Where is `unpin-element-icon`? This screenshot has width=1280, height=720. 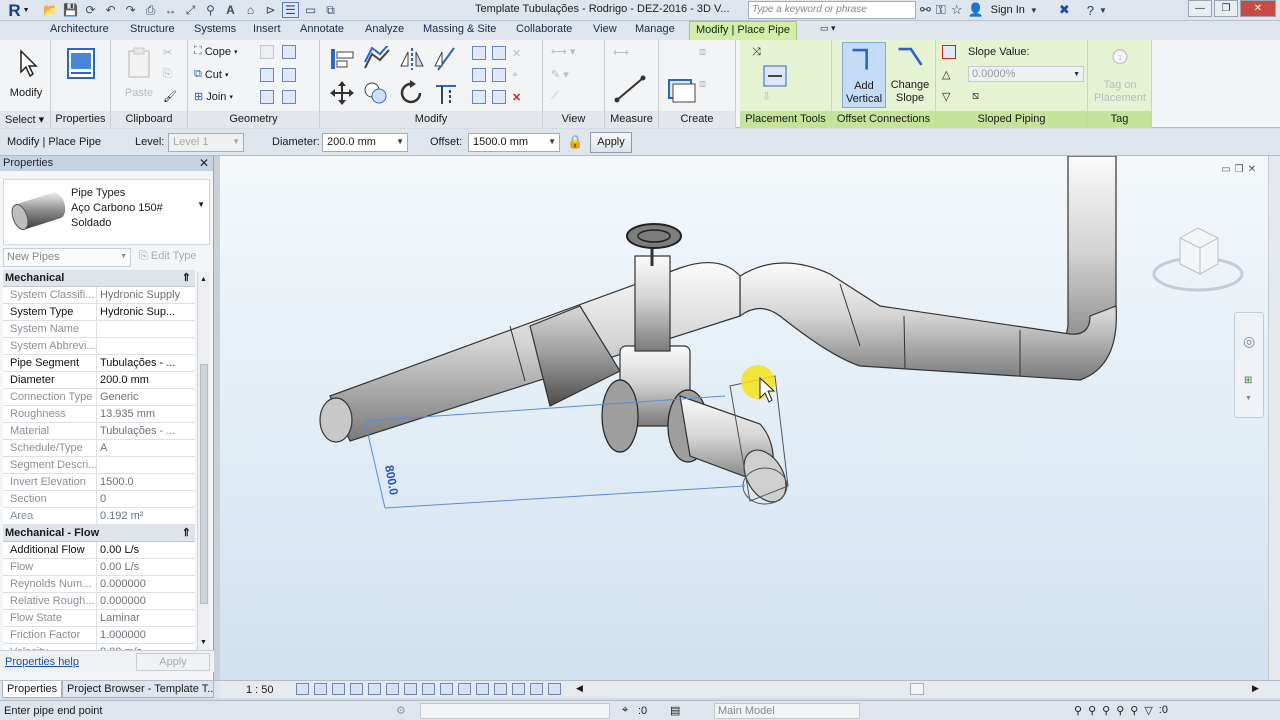 unpin-element-icon is located at coordinates (499, 97).